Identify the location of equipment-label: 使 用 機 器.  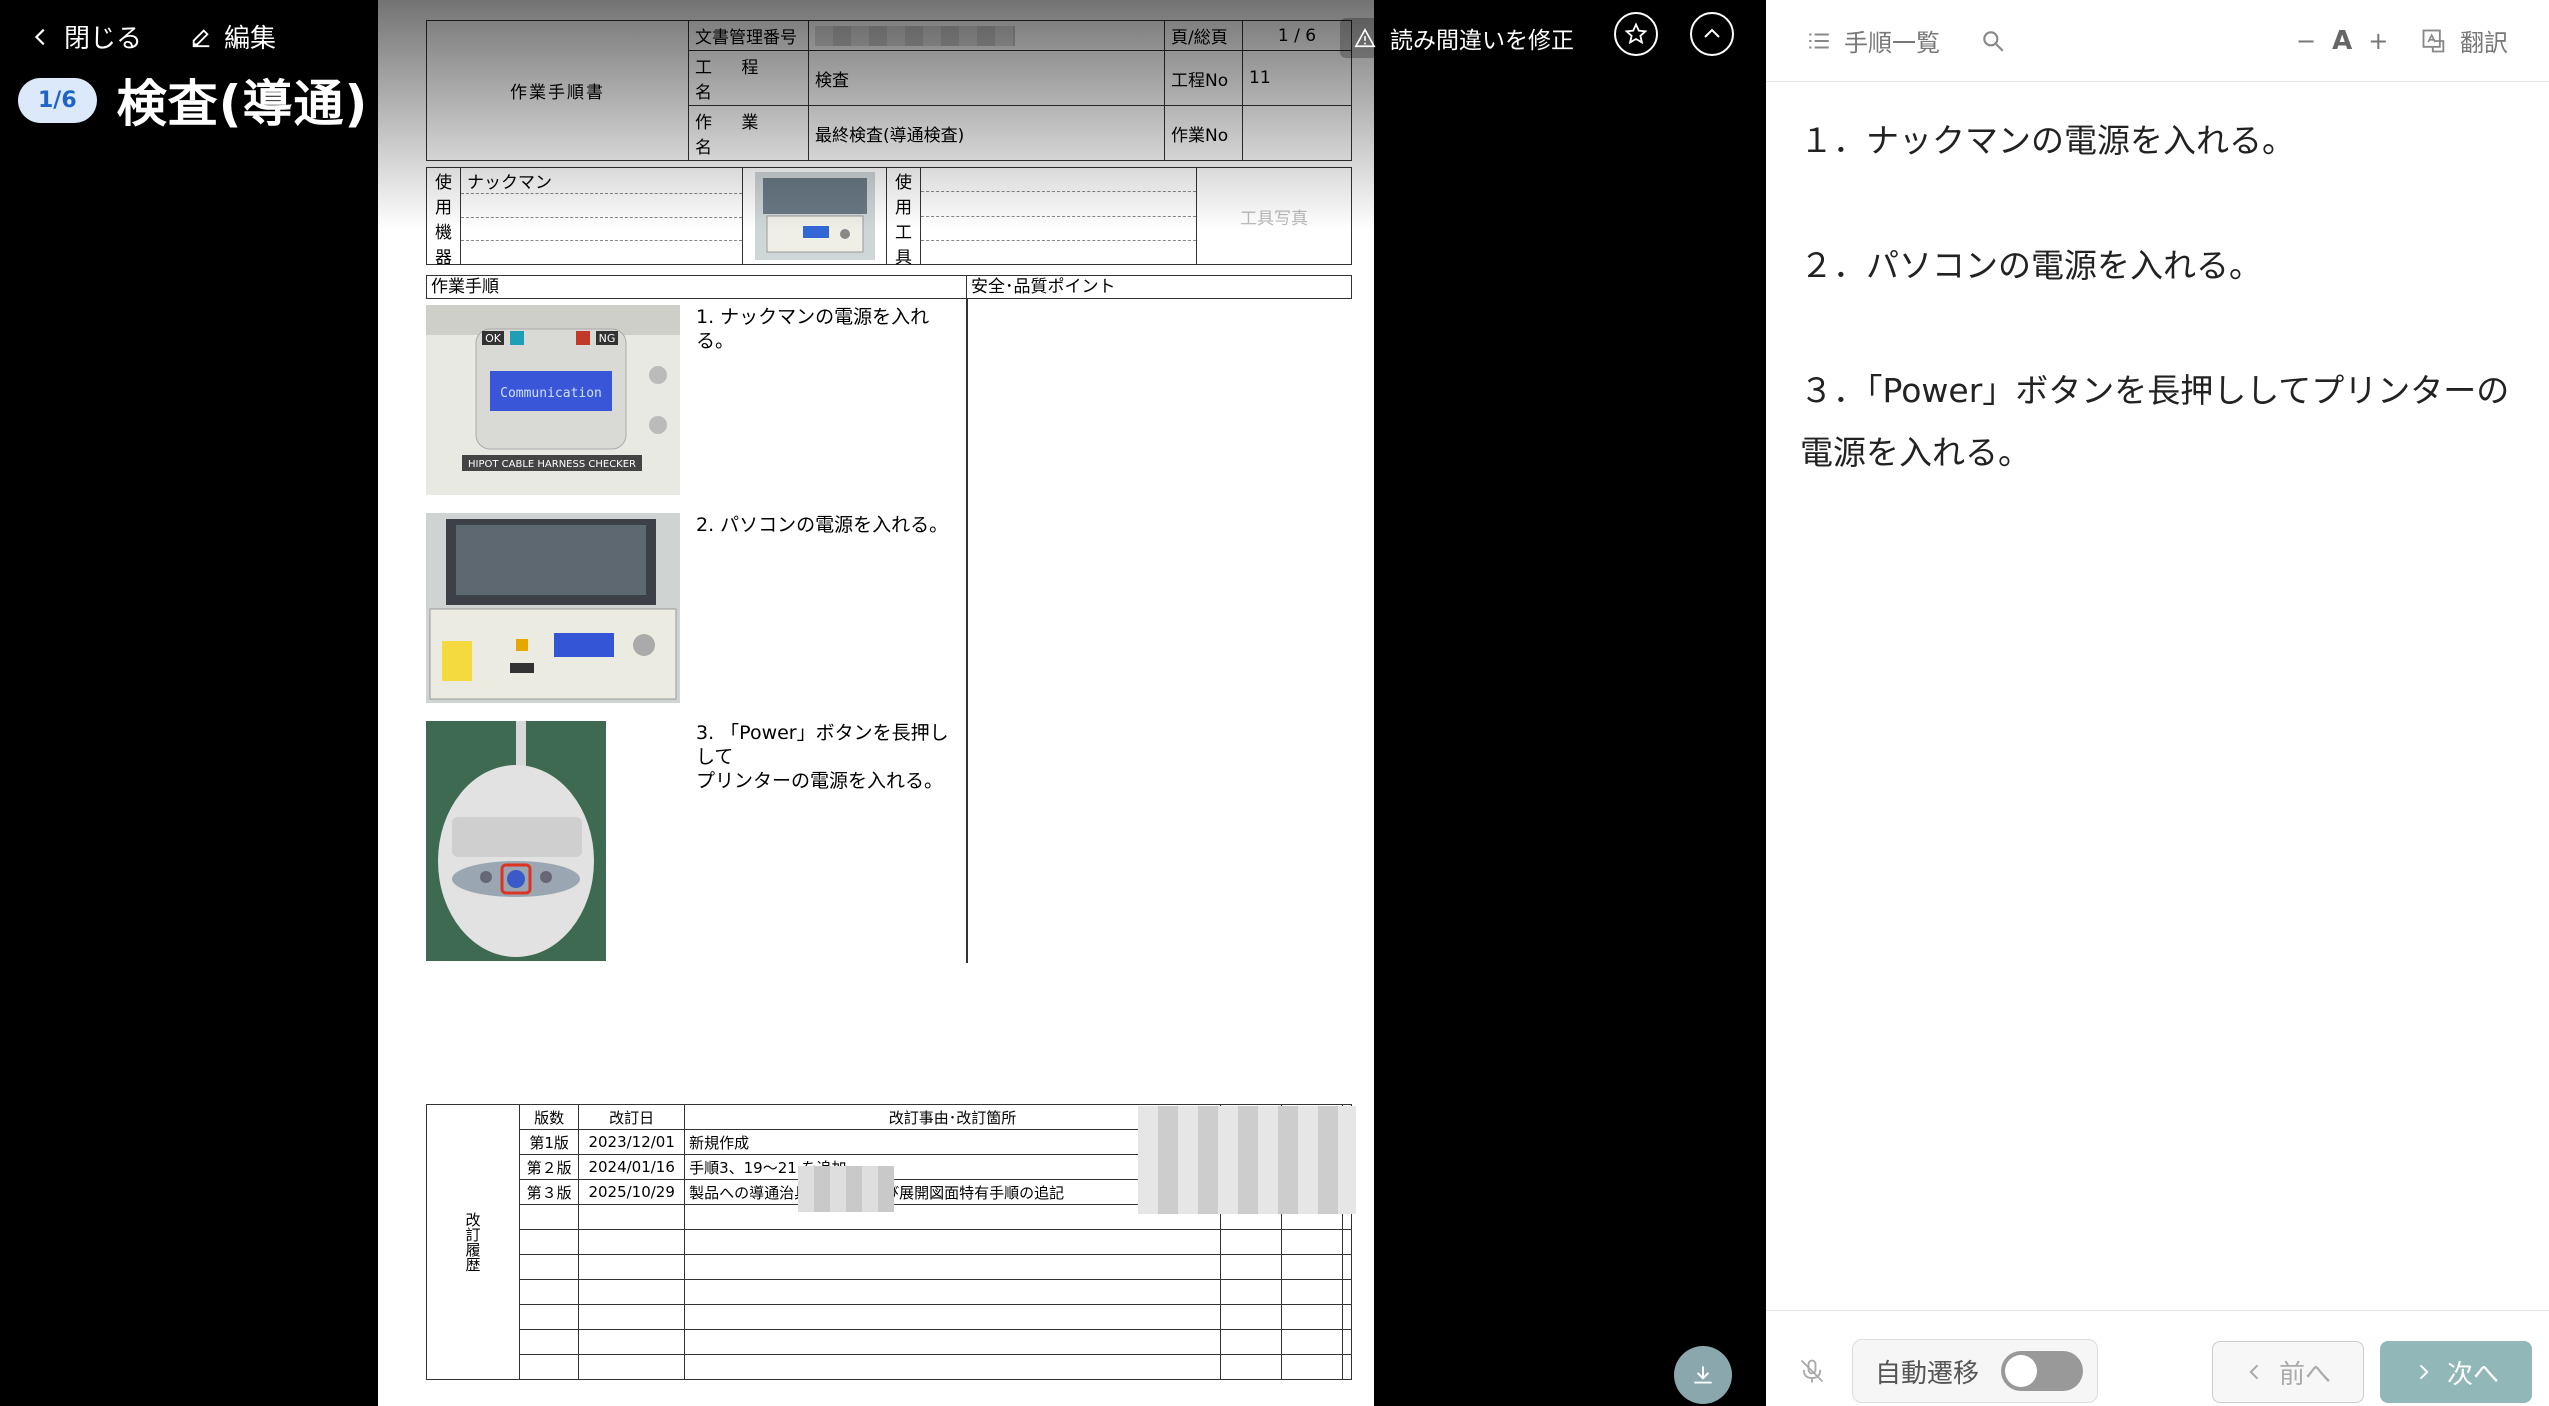
(444, 218).